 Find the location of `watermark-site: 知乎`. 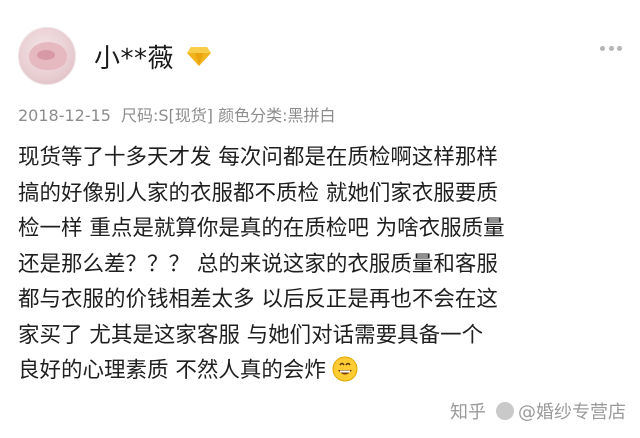

watermark-site: 知乎 is located at coordinates (468, 412).